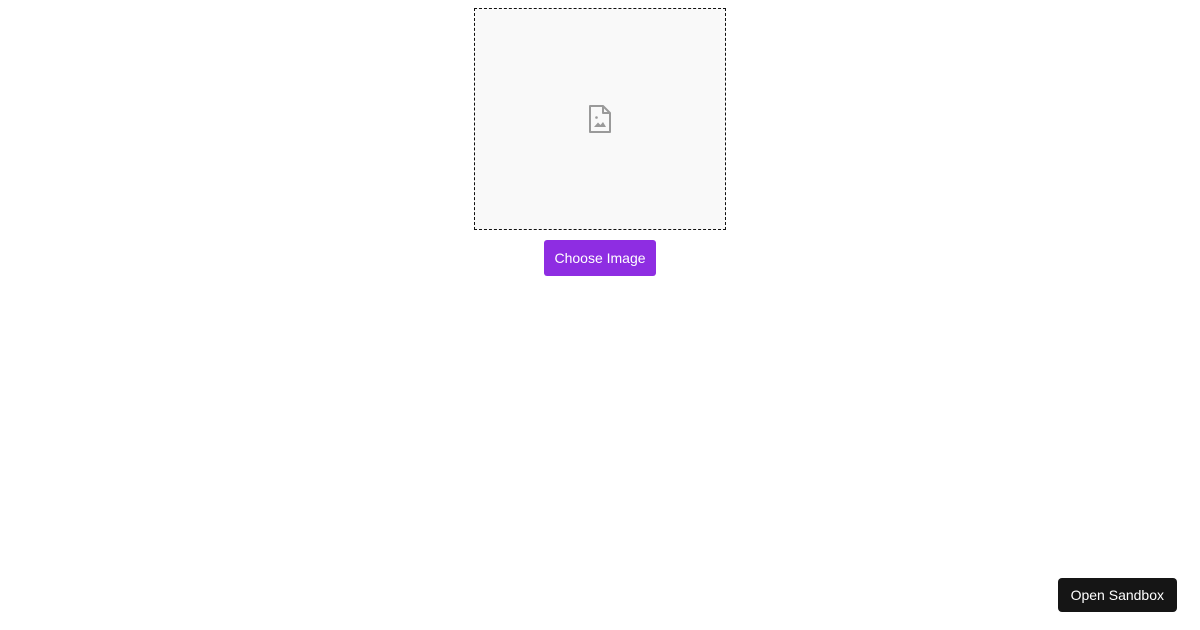 This screenshot has height=630, width=1200. What do you see at coordinates (1117, 595) in the screenshot?
I see `open-sandbox-button: Open Sandbox` at bounding box center [1117, 595].